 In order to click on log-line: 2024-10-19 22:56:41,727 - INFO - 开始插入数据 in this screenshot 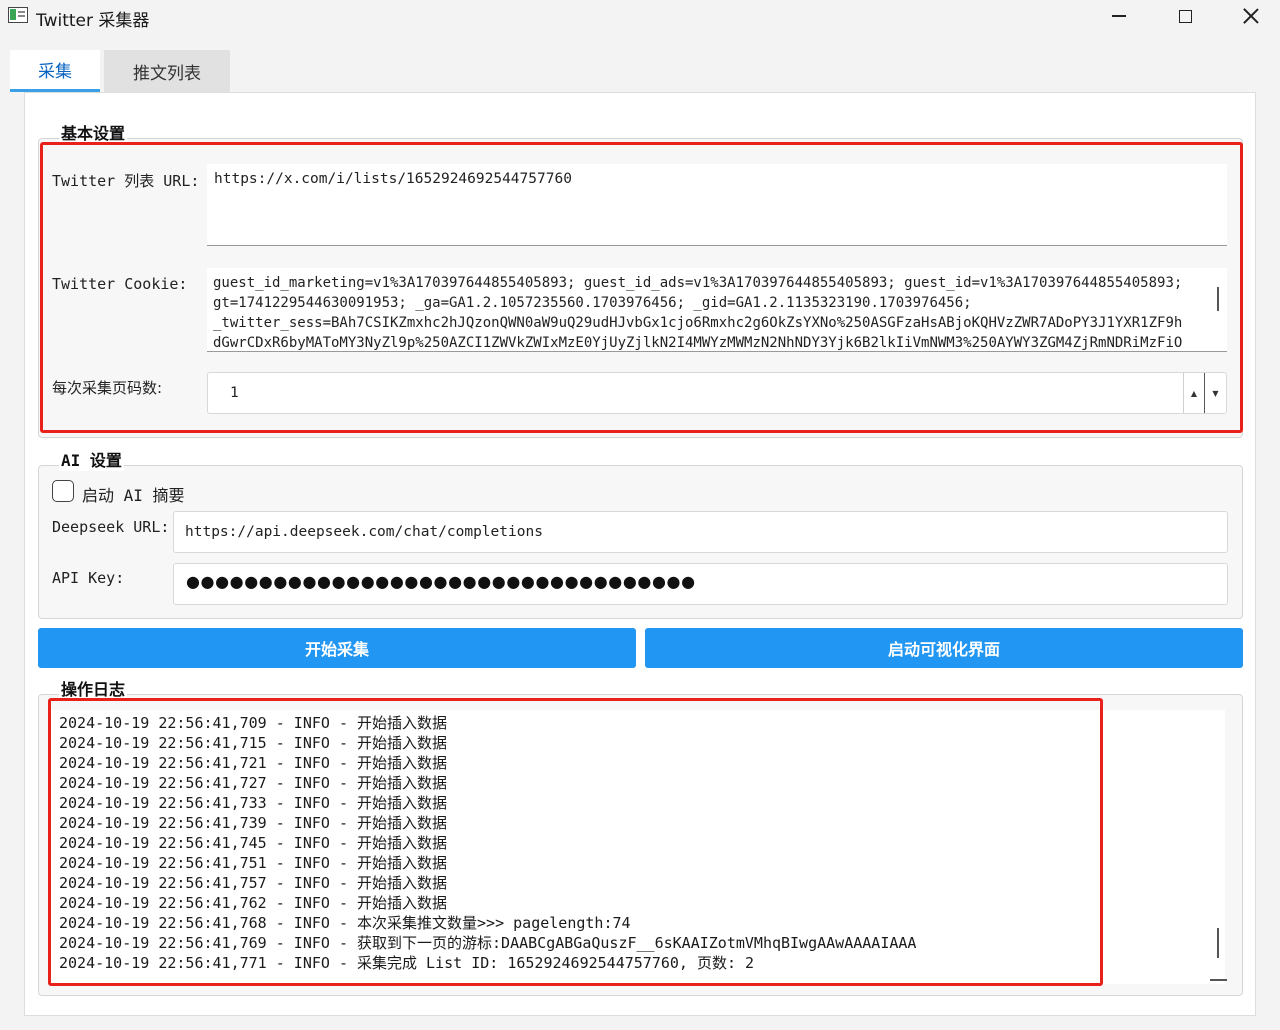, I will do `click(253, 783)`.